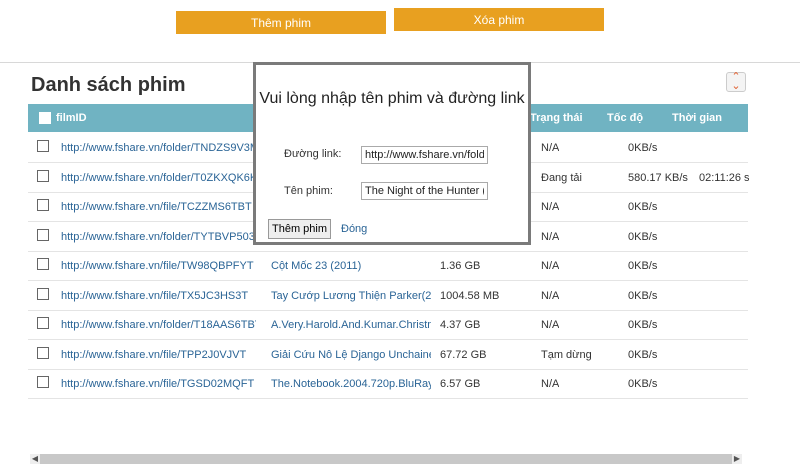  Describe the element at coordinates (351, 266) in the screenshot. I see `film-name: Cột Mốc 23 (2011)` at that location.